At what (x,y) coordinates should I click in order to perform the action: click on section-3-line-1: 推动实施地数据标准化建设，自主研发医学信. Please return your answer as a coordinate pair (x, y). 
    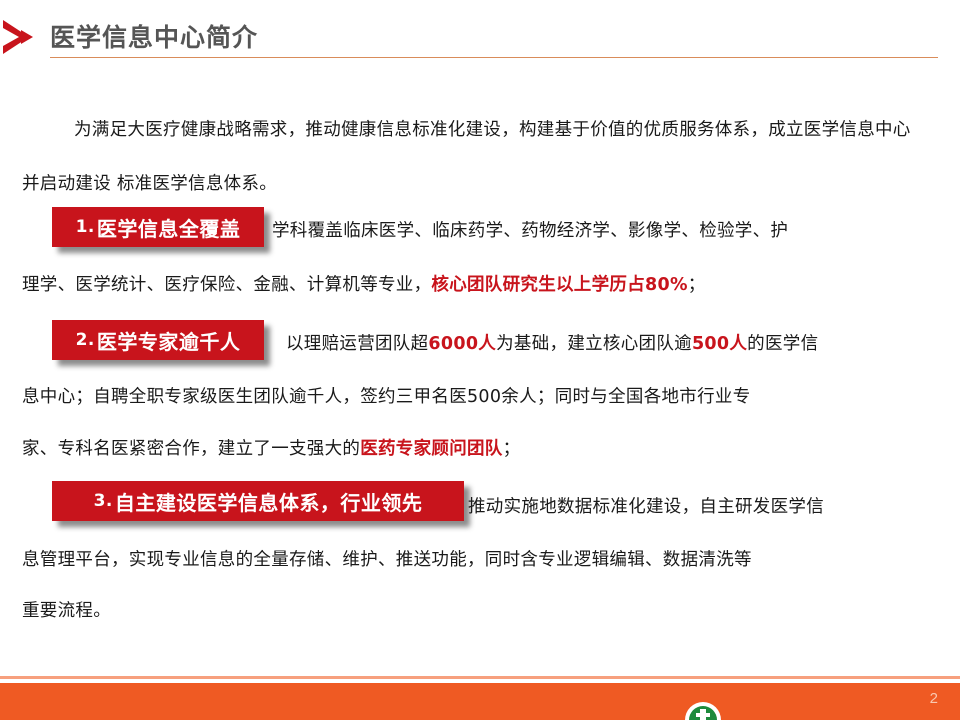
    Looking at the image, I should click on (646, 507).